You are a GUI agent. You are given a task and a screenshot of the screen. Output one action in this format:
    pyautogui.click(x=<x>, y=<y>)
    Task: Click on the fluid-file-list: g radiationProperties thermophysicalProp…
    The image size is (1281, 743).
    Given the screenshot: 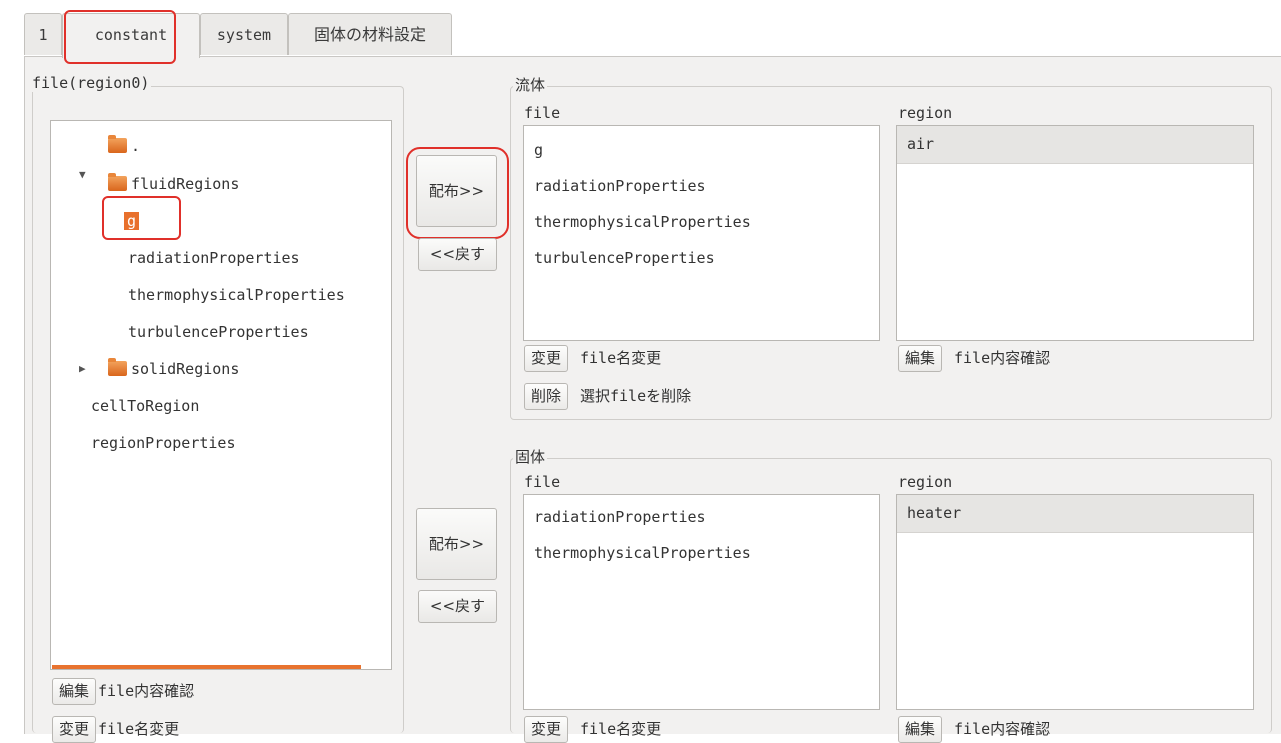 What is the action you would take?
    pyautogui.click(x=701, y=233)
    